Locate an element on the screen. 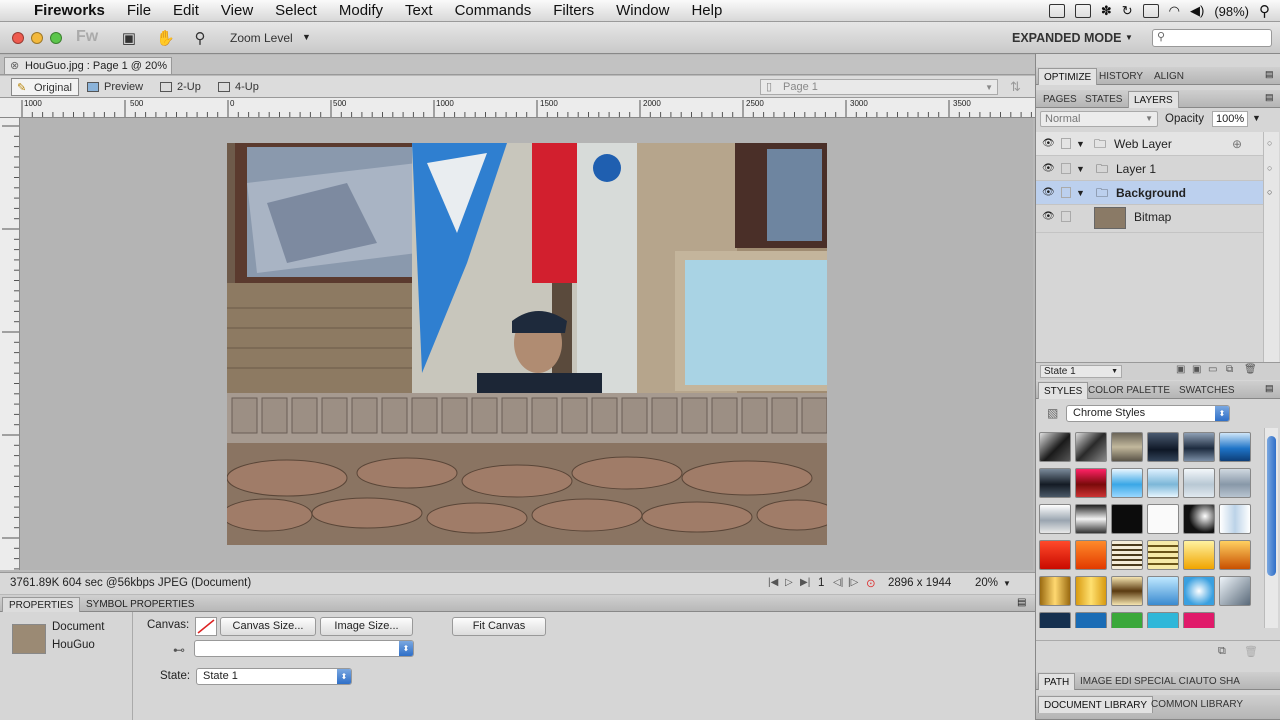  last-frame-icon: ▶| is located at coordinates (805, 582).